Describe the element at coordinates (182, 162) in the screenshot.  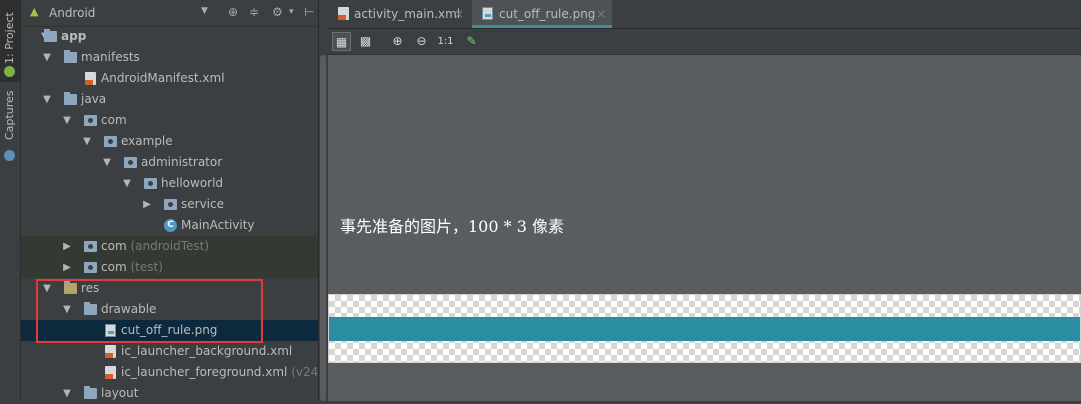
I see `tree-item-label: administrator` at that location.